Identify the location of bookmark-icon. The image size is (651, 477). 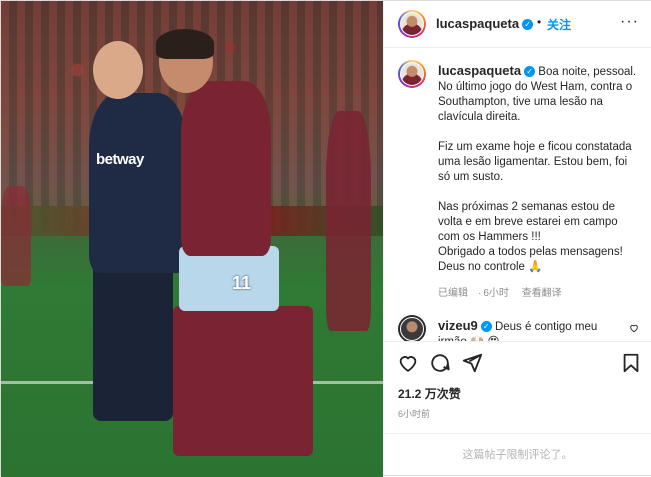
(631, 363).